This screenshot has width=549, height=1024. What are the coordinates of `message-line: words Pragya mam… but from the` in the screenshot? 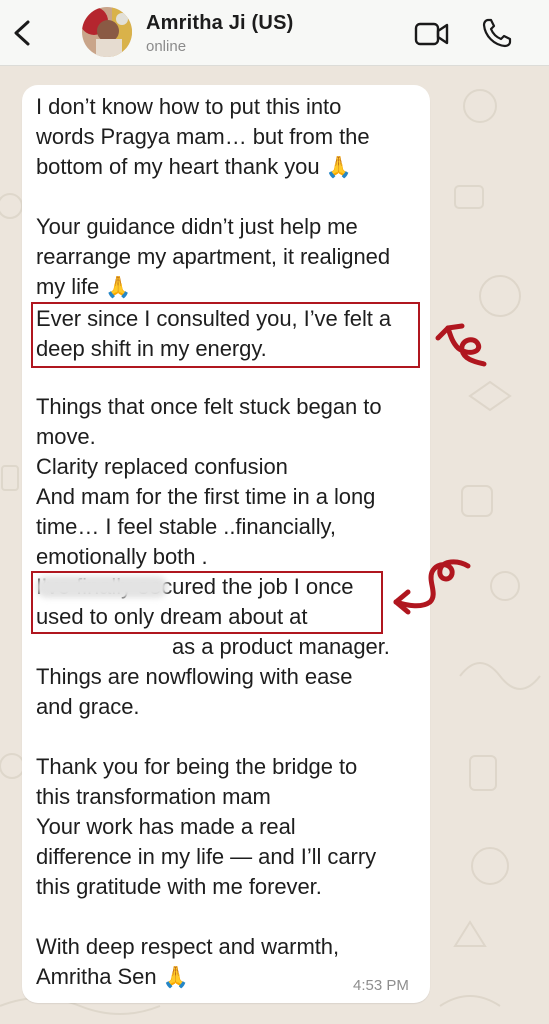 It's located at (203, 136).